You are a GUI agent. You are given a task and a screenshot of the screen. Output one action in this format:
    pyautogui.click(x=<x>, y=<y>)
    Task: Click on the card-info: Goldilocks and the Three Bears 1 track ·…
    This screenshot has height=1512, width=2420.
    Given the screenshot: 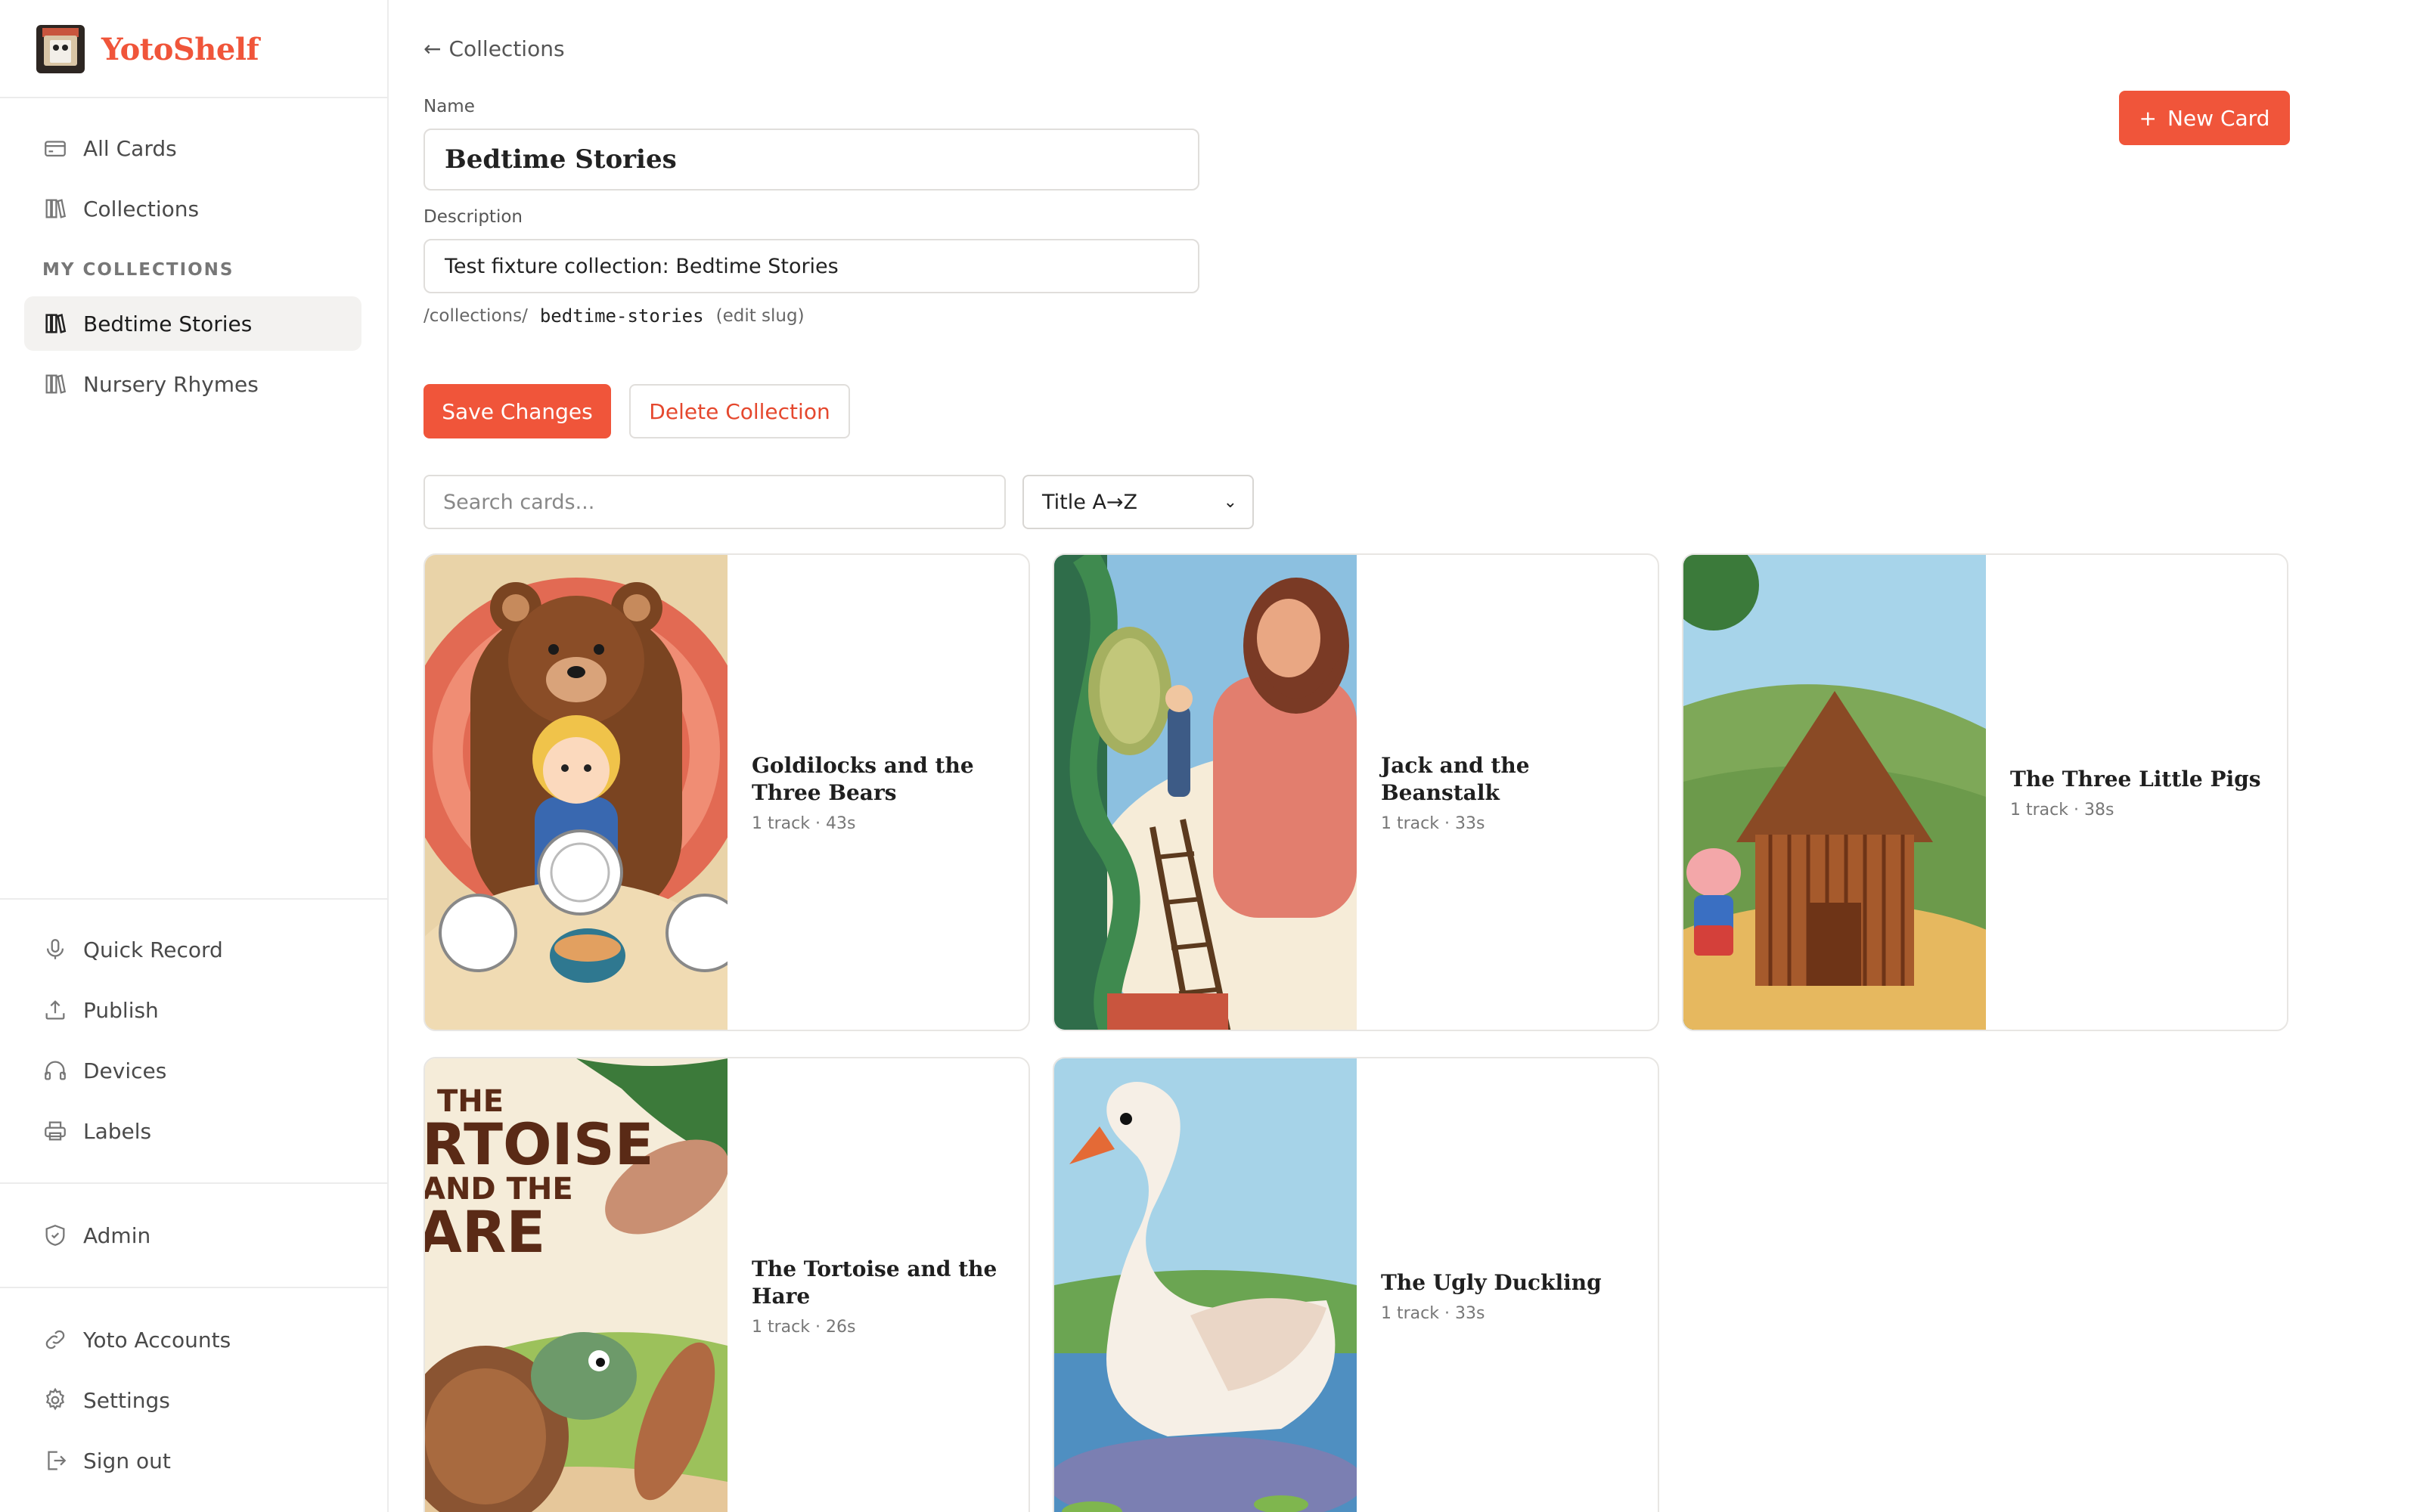 What is the action you would take?
    pyautogui.click(x=878, y=792)
    